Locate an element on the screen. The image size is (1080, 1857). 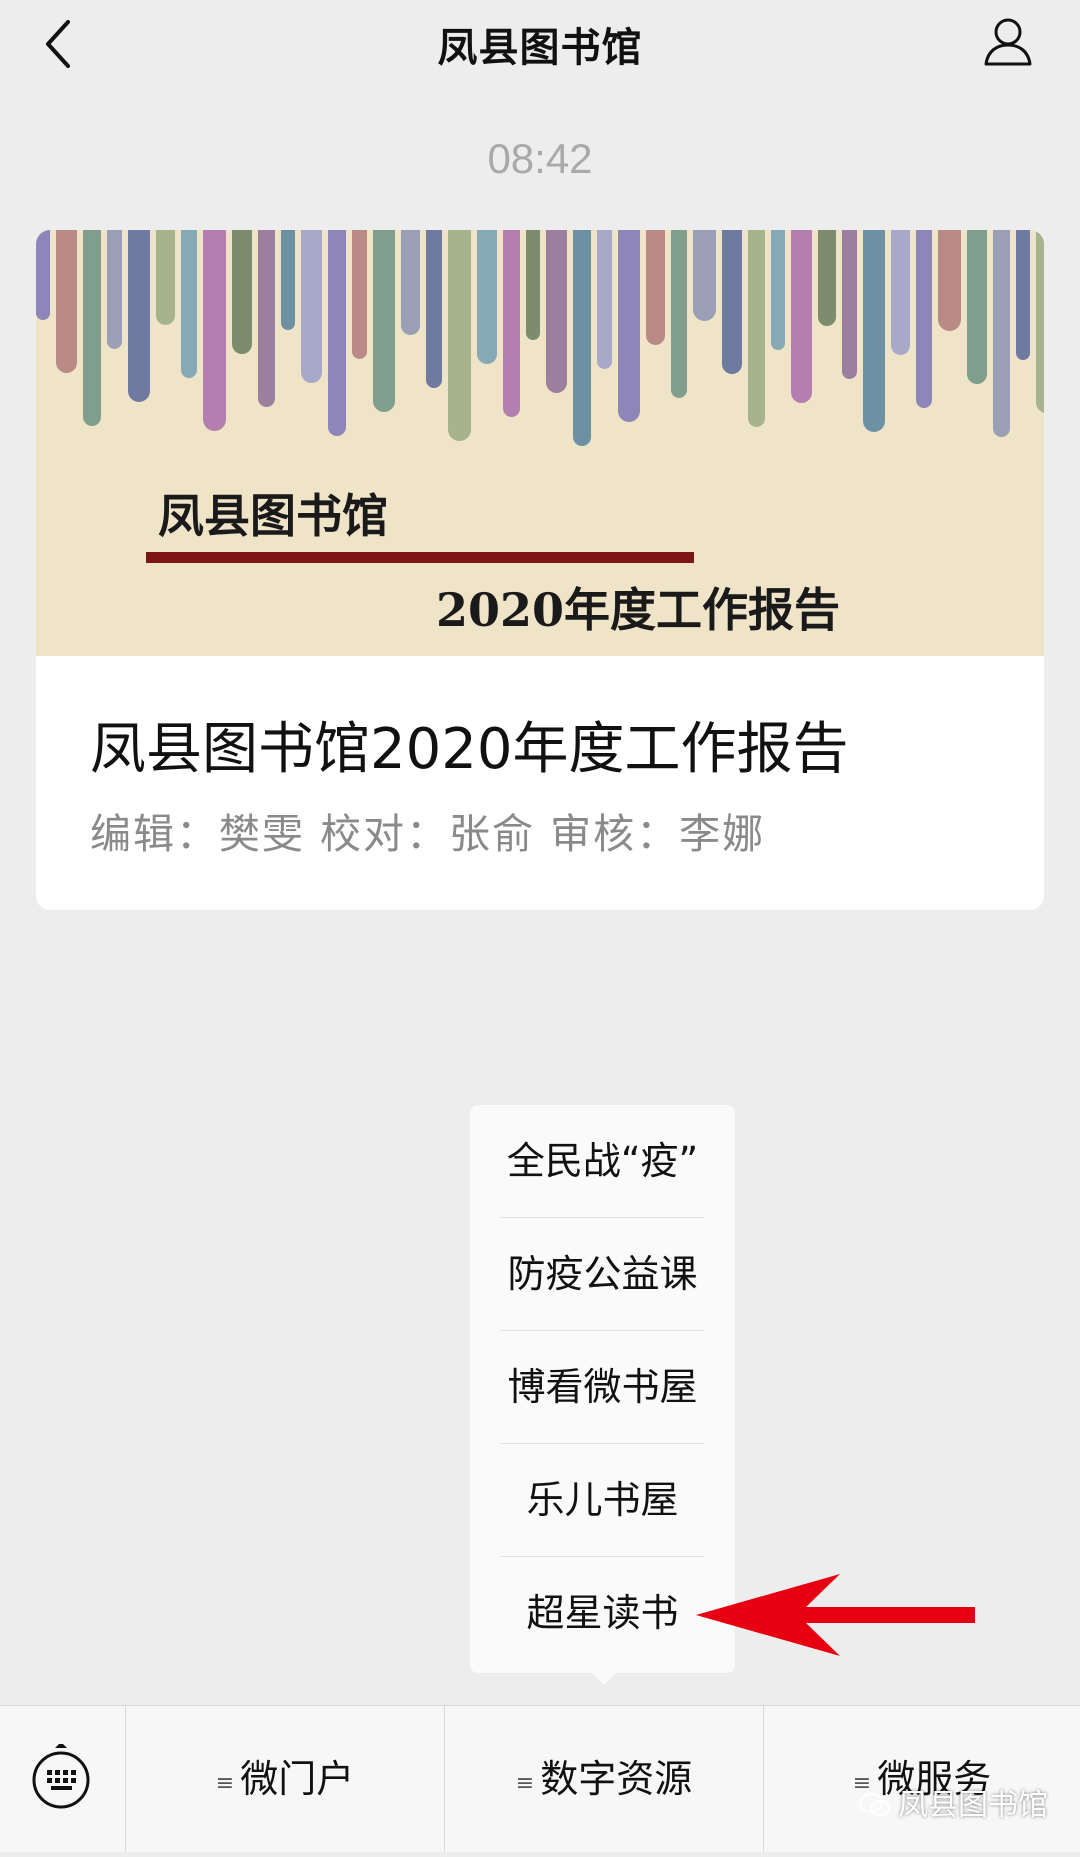
bottom-menu-bar: ≡ 微门户 ≡ 数字资源 ≡ 微服务 is located at coordinates (540, 1778).